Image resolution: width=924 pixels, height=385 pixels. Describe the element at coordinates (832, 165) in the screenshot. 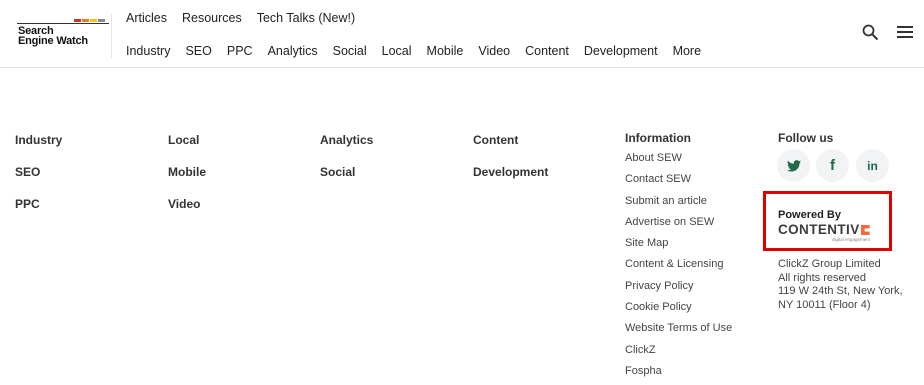

I see `facebook-icon: f` at that location.